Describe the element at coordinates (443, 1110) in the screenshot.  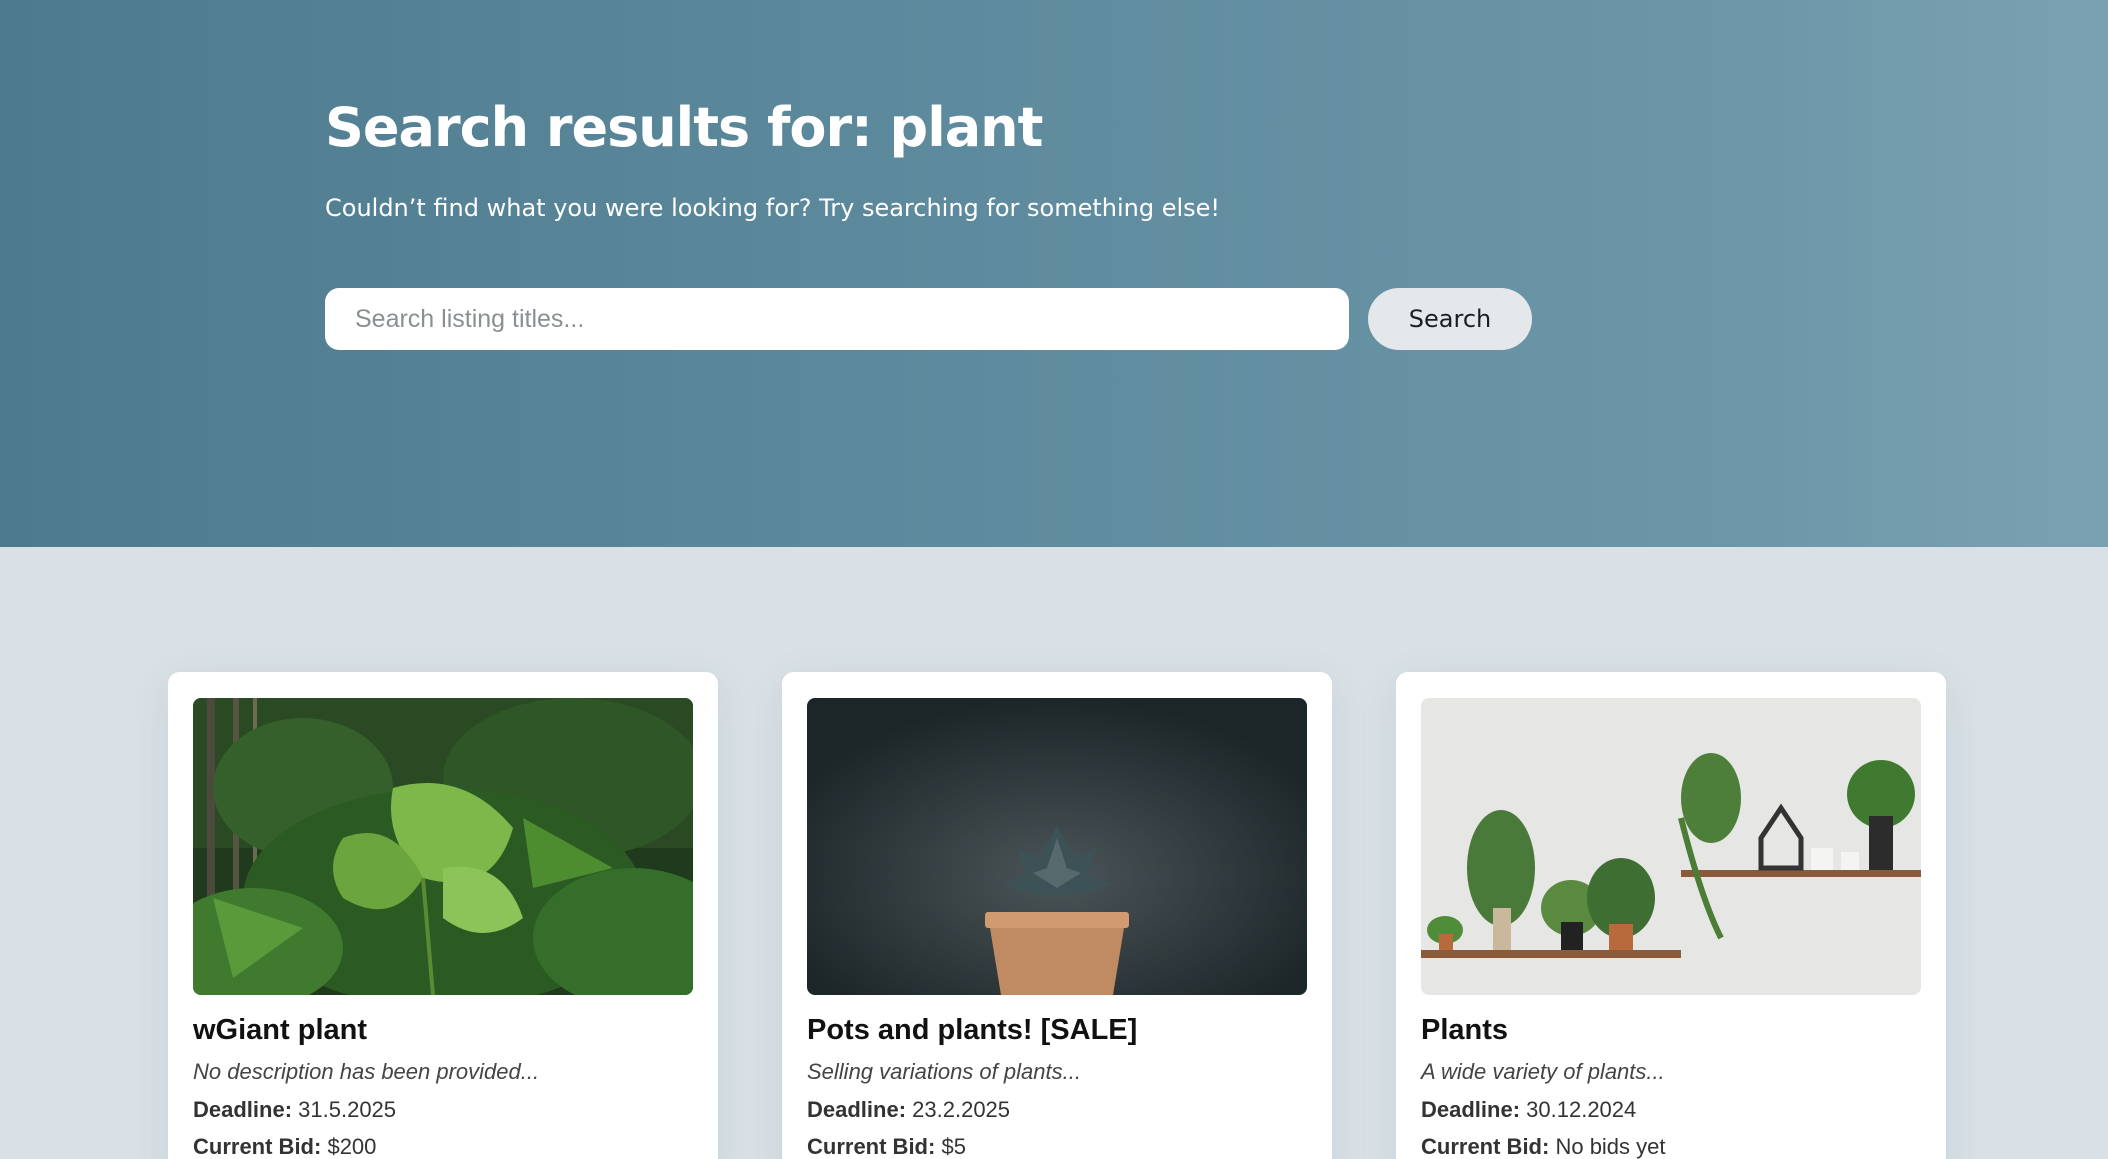
I see `listing-deadline: Deadline: 31.5.2025` at that location.